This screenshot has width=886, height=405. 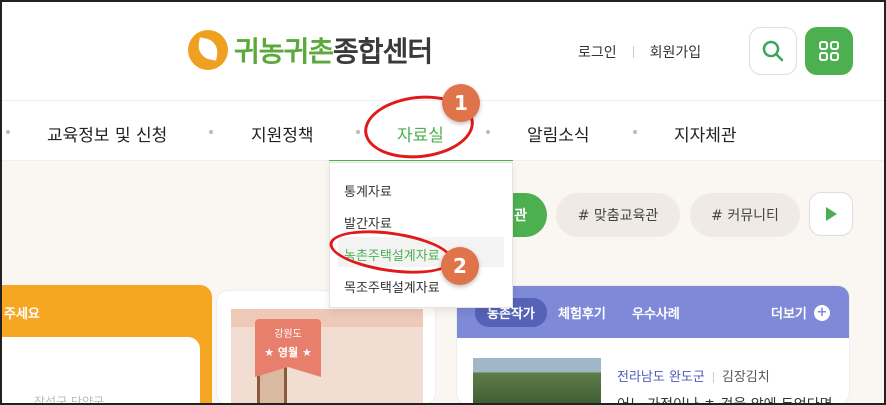 I want to click on plus-icon: +, so click(x=821, y=312).